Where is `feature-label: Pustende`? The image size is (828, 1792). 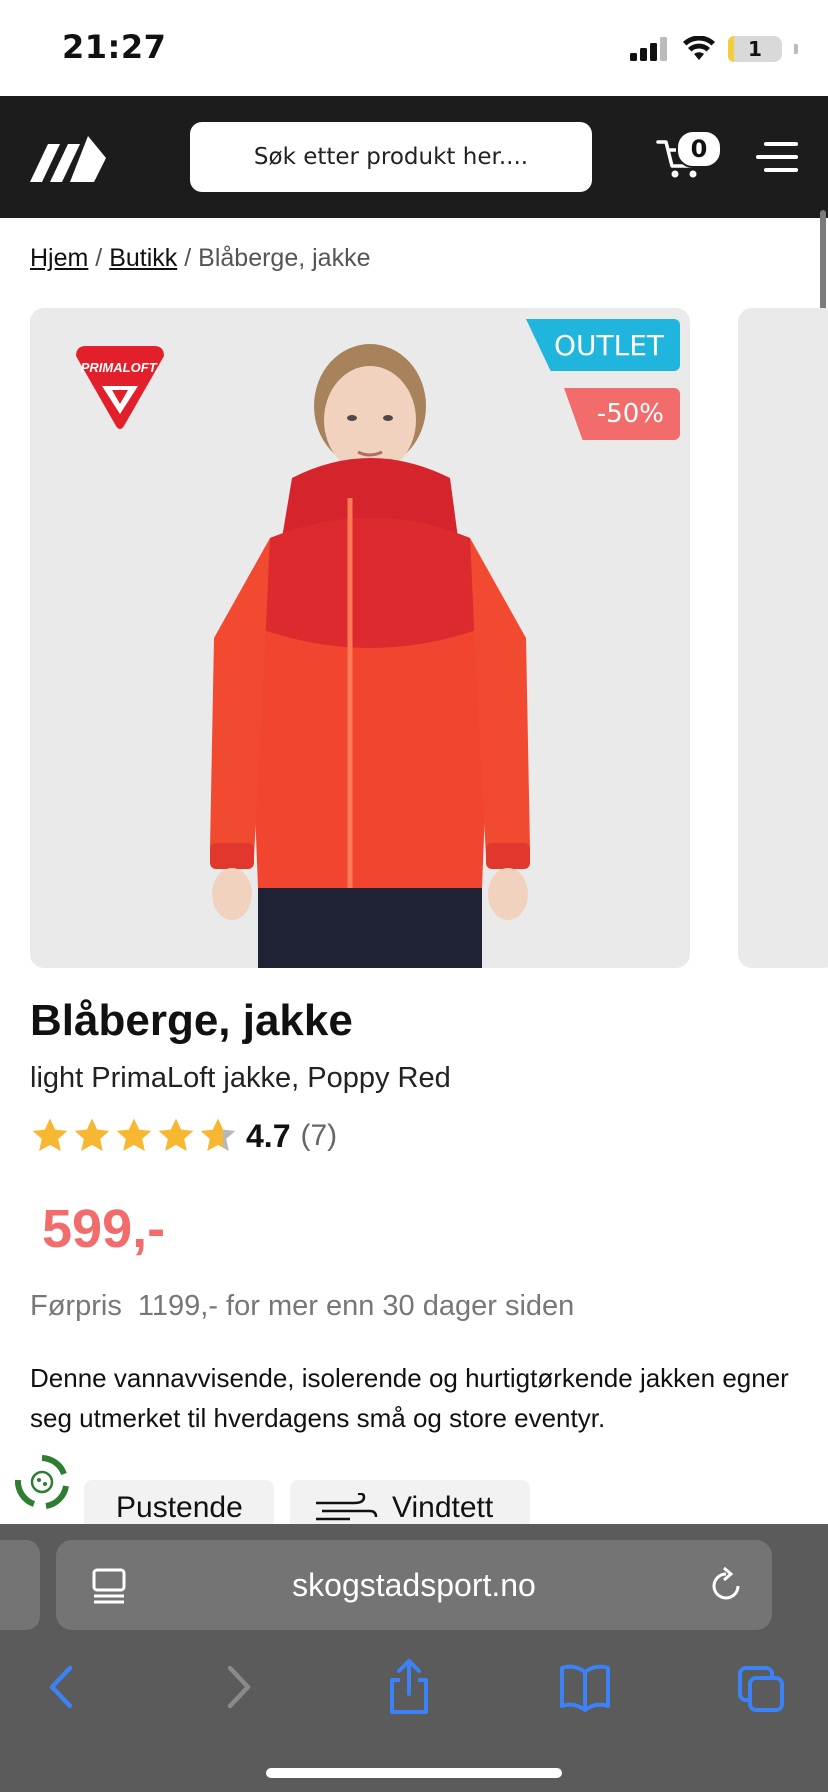 feature-label: Pustende is located at coordinates (179, 1507).